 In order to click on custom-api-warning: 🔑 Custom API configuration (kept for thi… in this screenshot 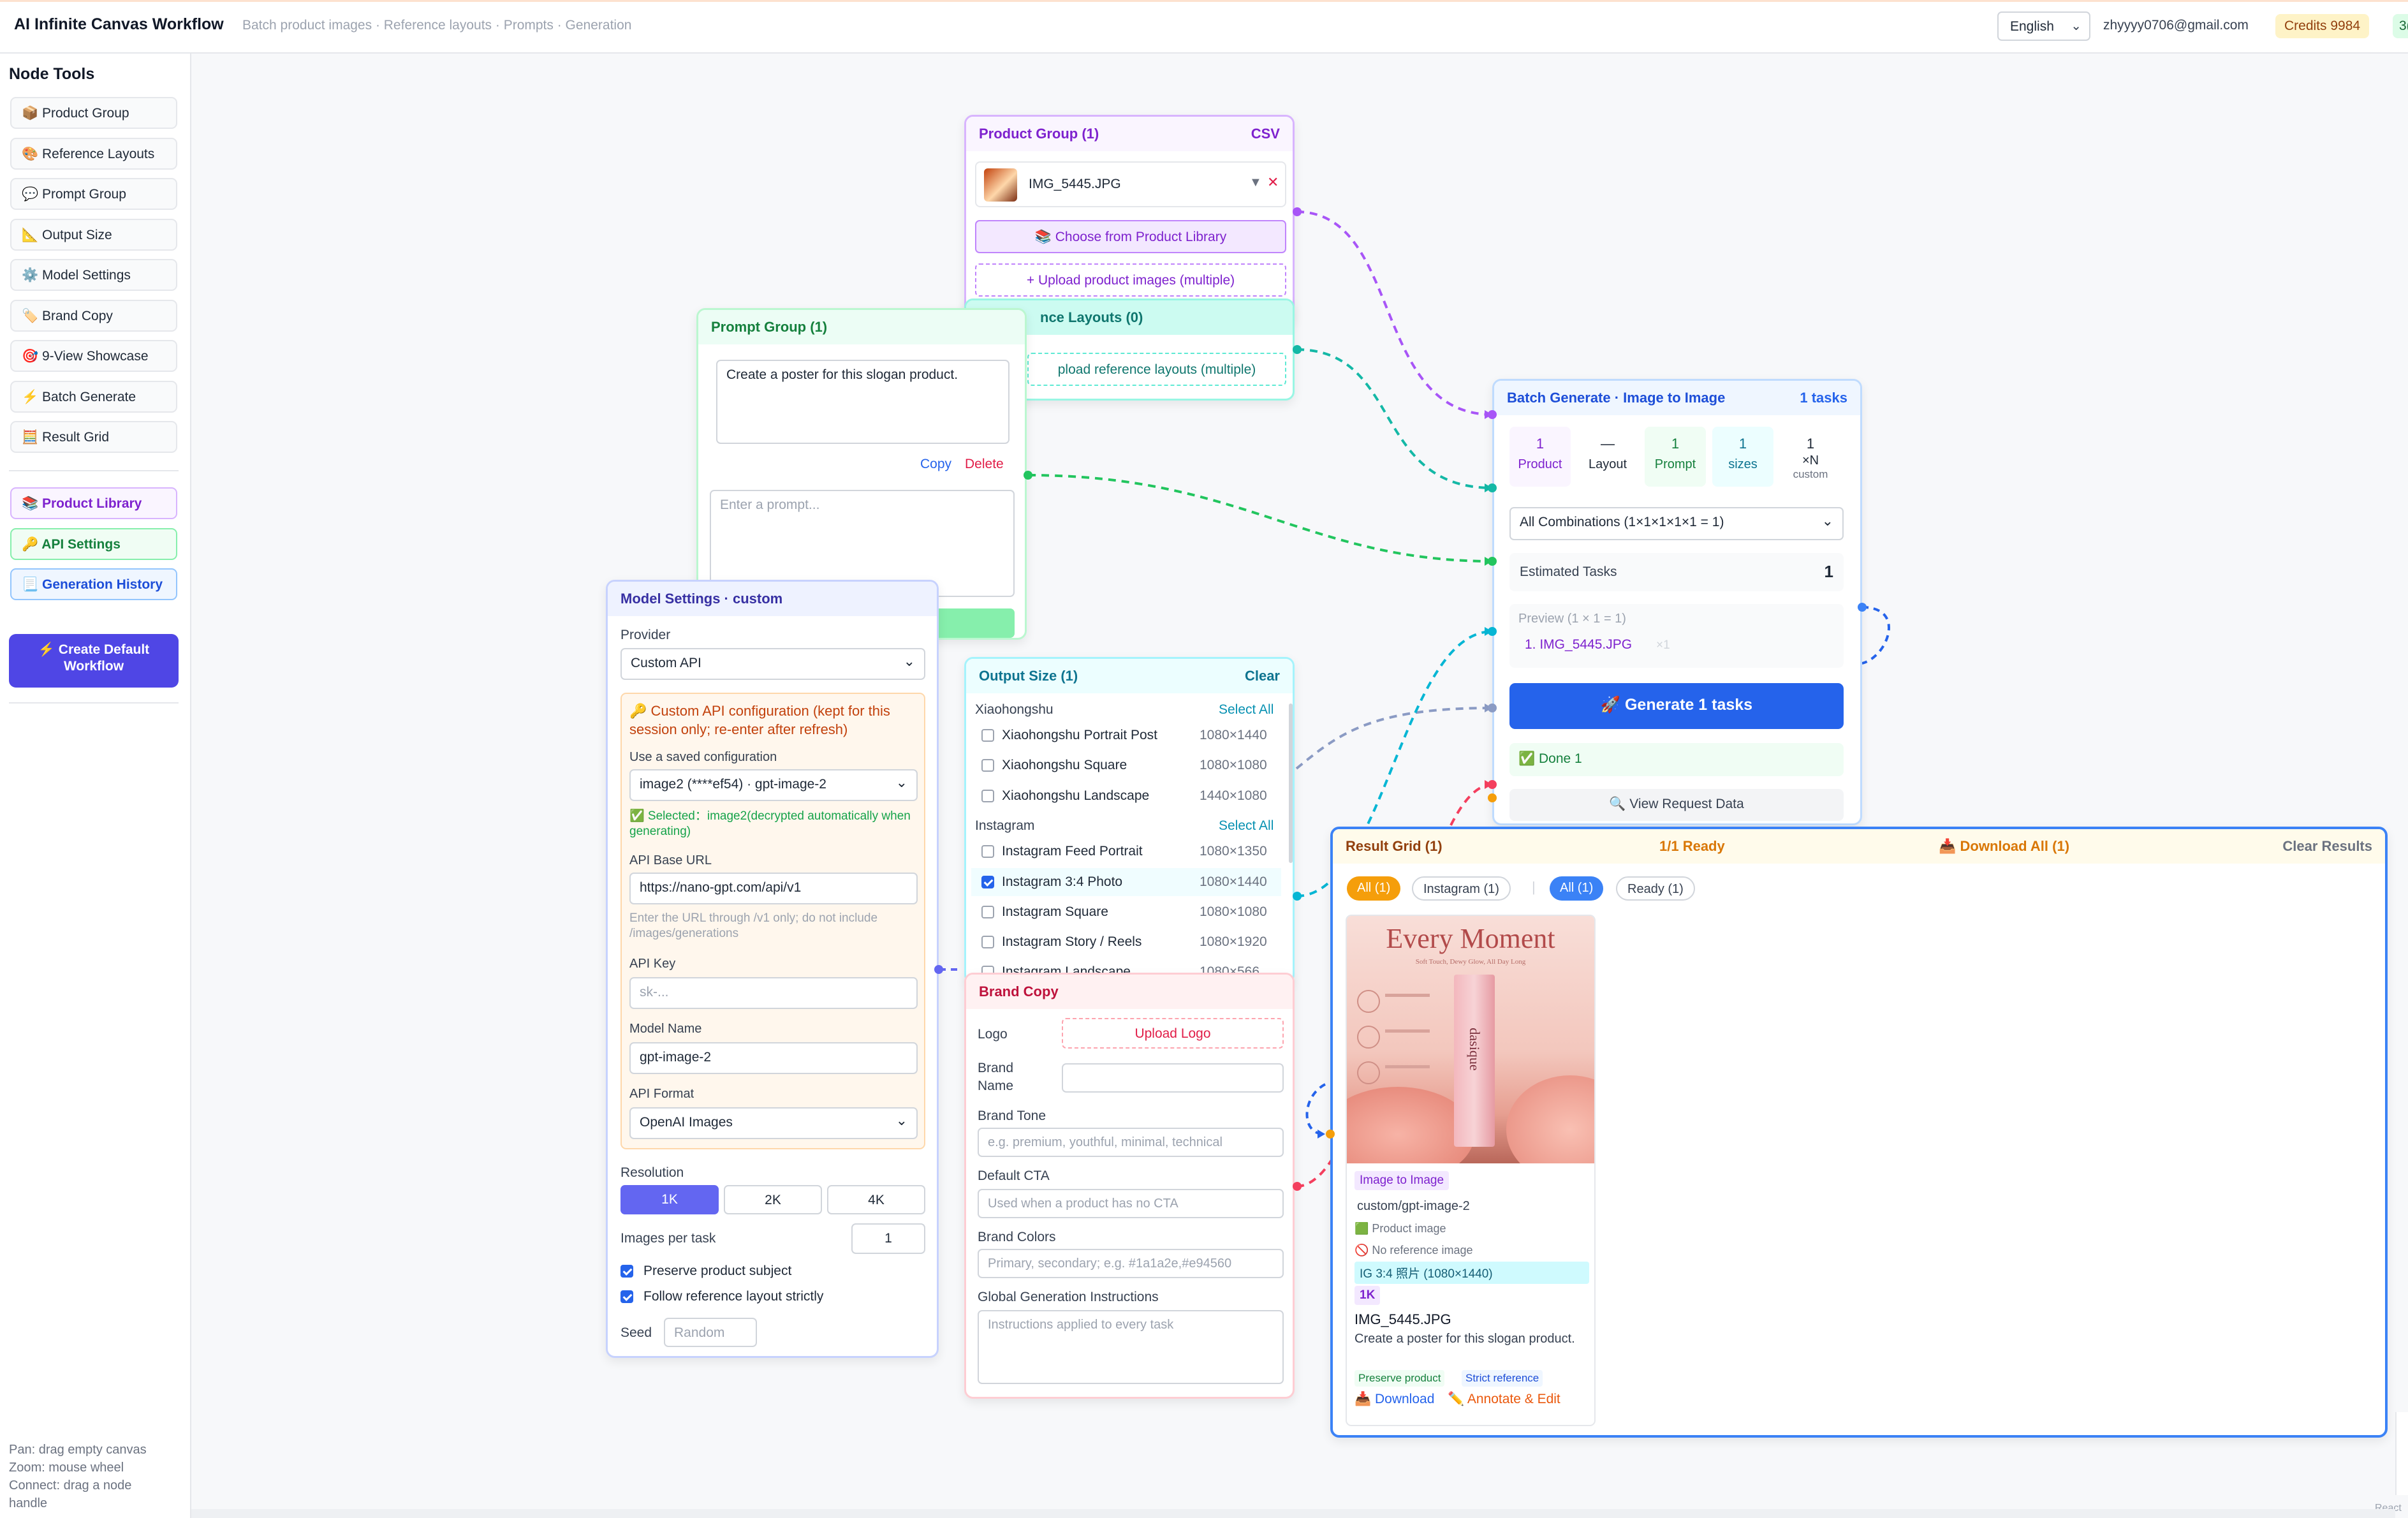, I will do `click(759, 720)`.